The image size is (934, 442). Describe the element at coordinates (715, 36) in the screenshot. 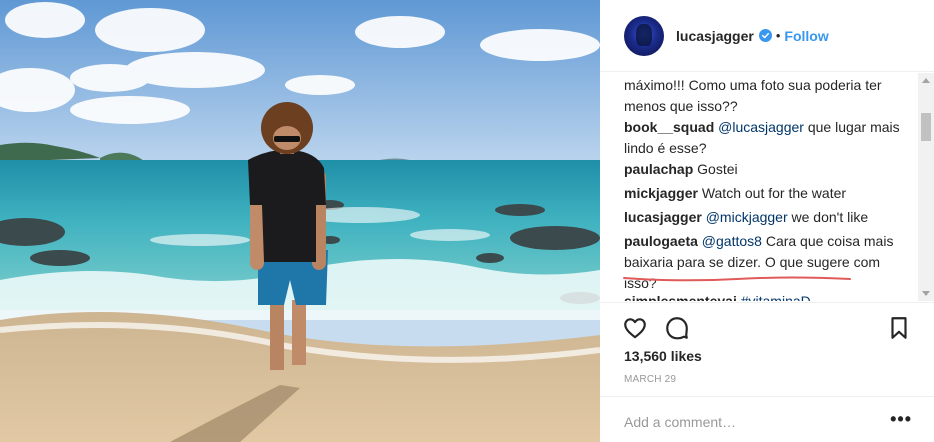

I see `username-link: lucasjagger` at that location.